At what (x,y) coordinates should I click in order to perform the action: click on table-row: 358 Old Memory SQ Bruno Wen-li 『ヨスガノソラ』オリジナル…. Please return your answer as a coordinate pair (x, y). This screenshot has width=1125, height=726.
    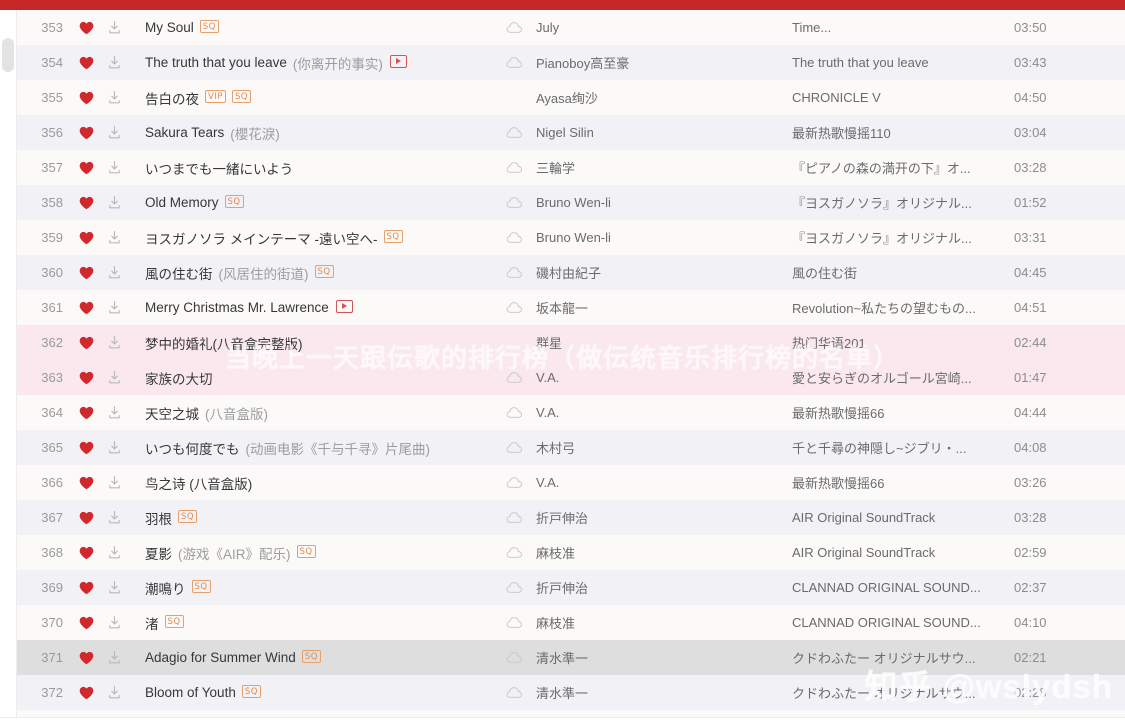
    Looking at the image, I should click on (571, 202).